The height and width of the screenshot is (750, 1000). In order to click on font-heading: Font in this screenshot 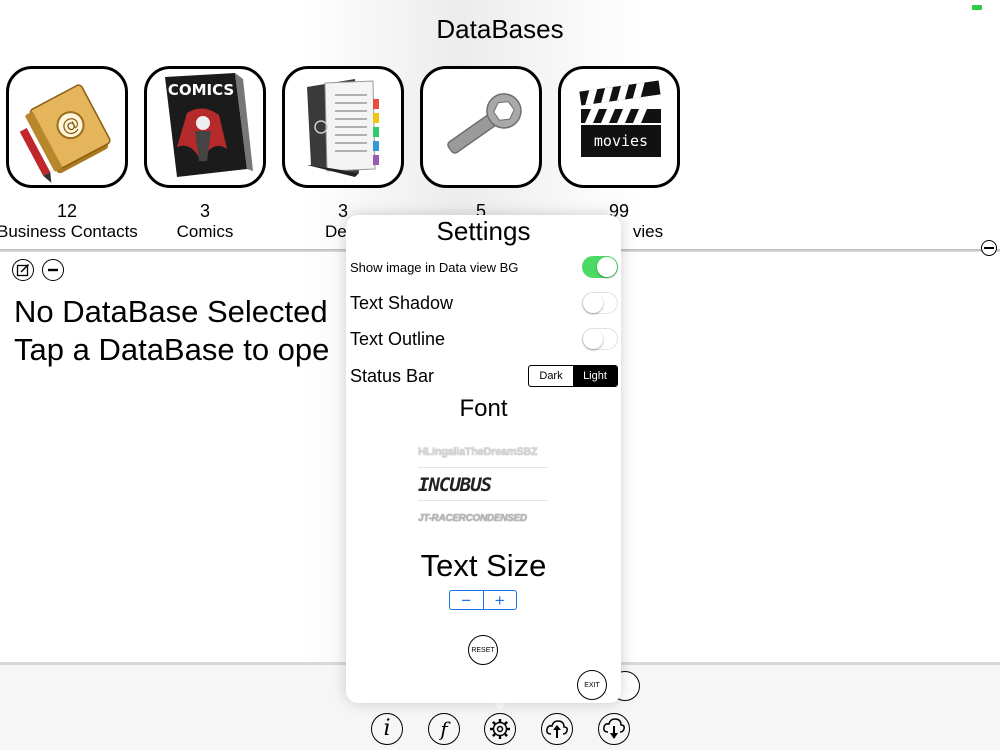, I will do `click(483, 408)`.